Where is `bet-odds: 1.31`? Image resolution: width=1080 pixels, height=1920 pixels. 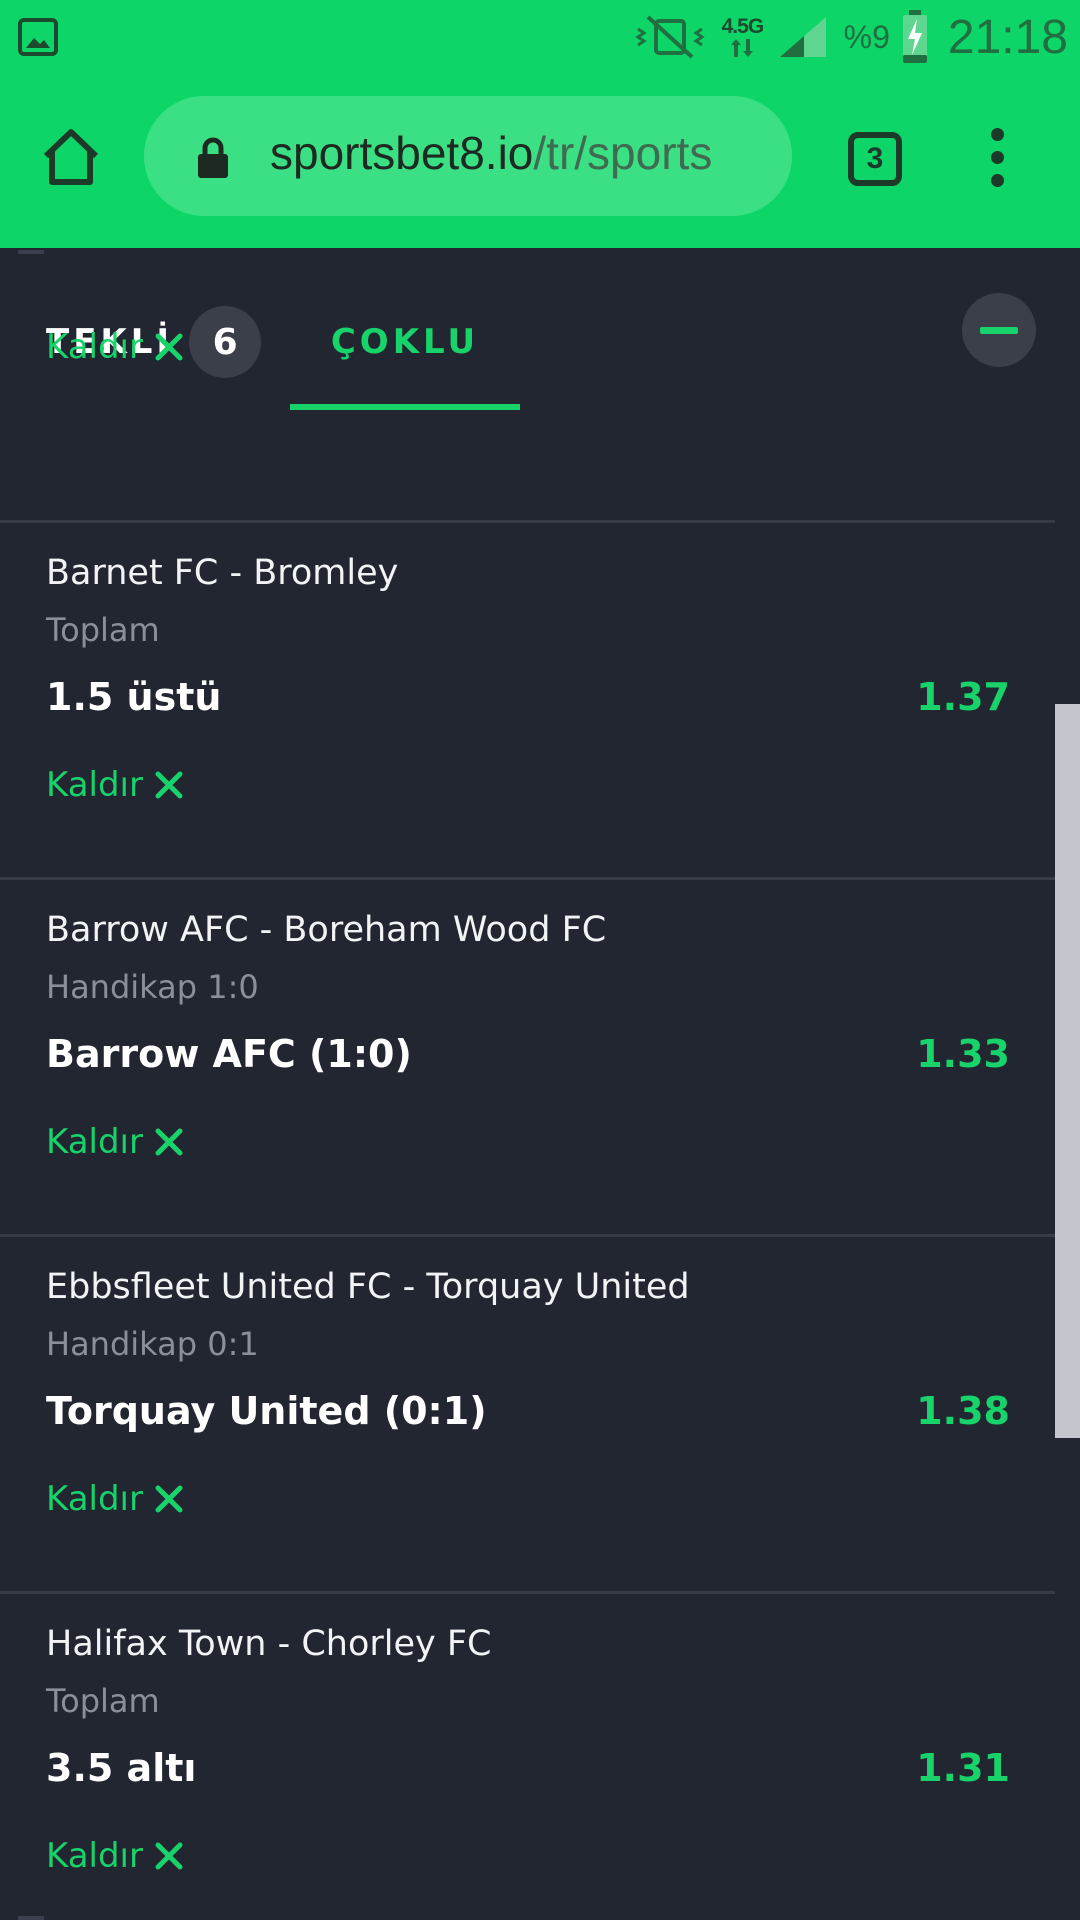
bet-odds: 1.31 is located at coordinates (963, 1768).